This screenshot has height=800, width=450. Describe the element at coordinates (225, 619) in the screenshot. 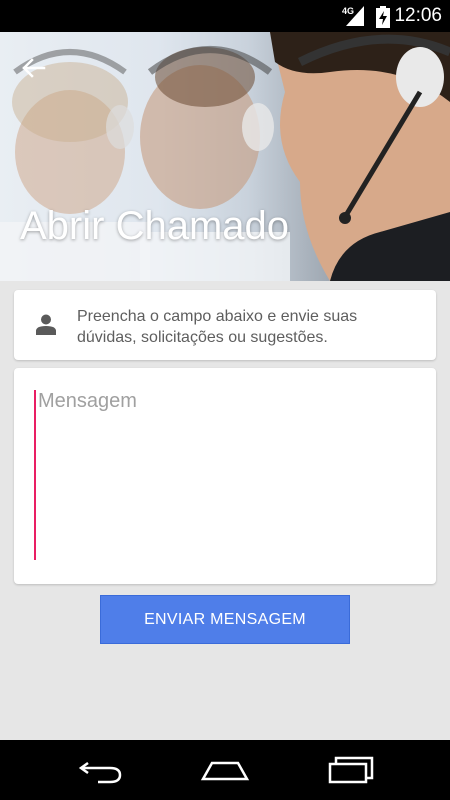

I see `send-message-button: ENVIAR MENSAGEM` at that location.